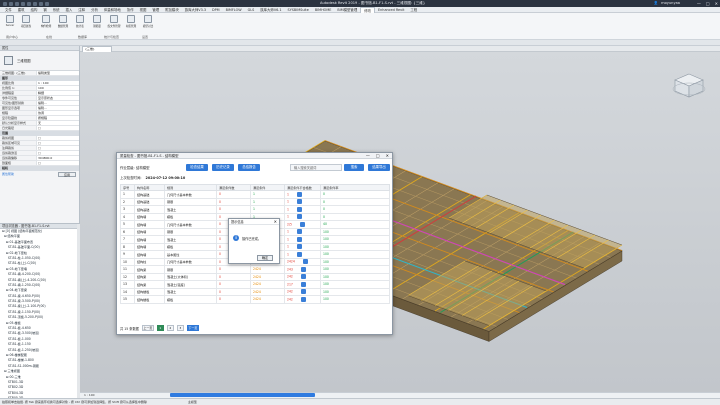  What do you see at coordinates (234, 10) in the screenshot?
I see `menu-tab-15: BIMFLOW` at bounding box center [234, 10].